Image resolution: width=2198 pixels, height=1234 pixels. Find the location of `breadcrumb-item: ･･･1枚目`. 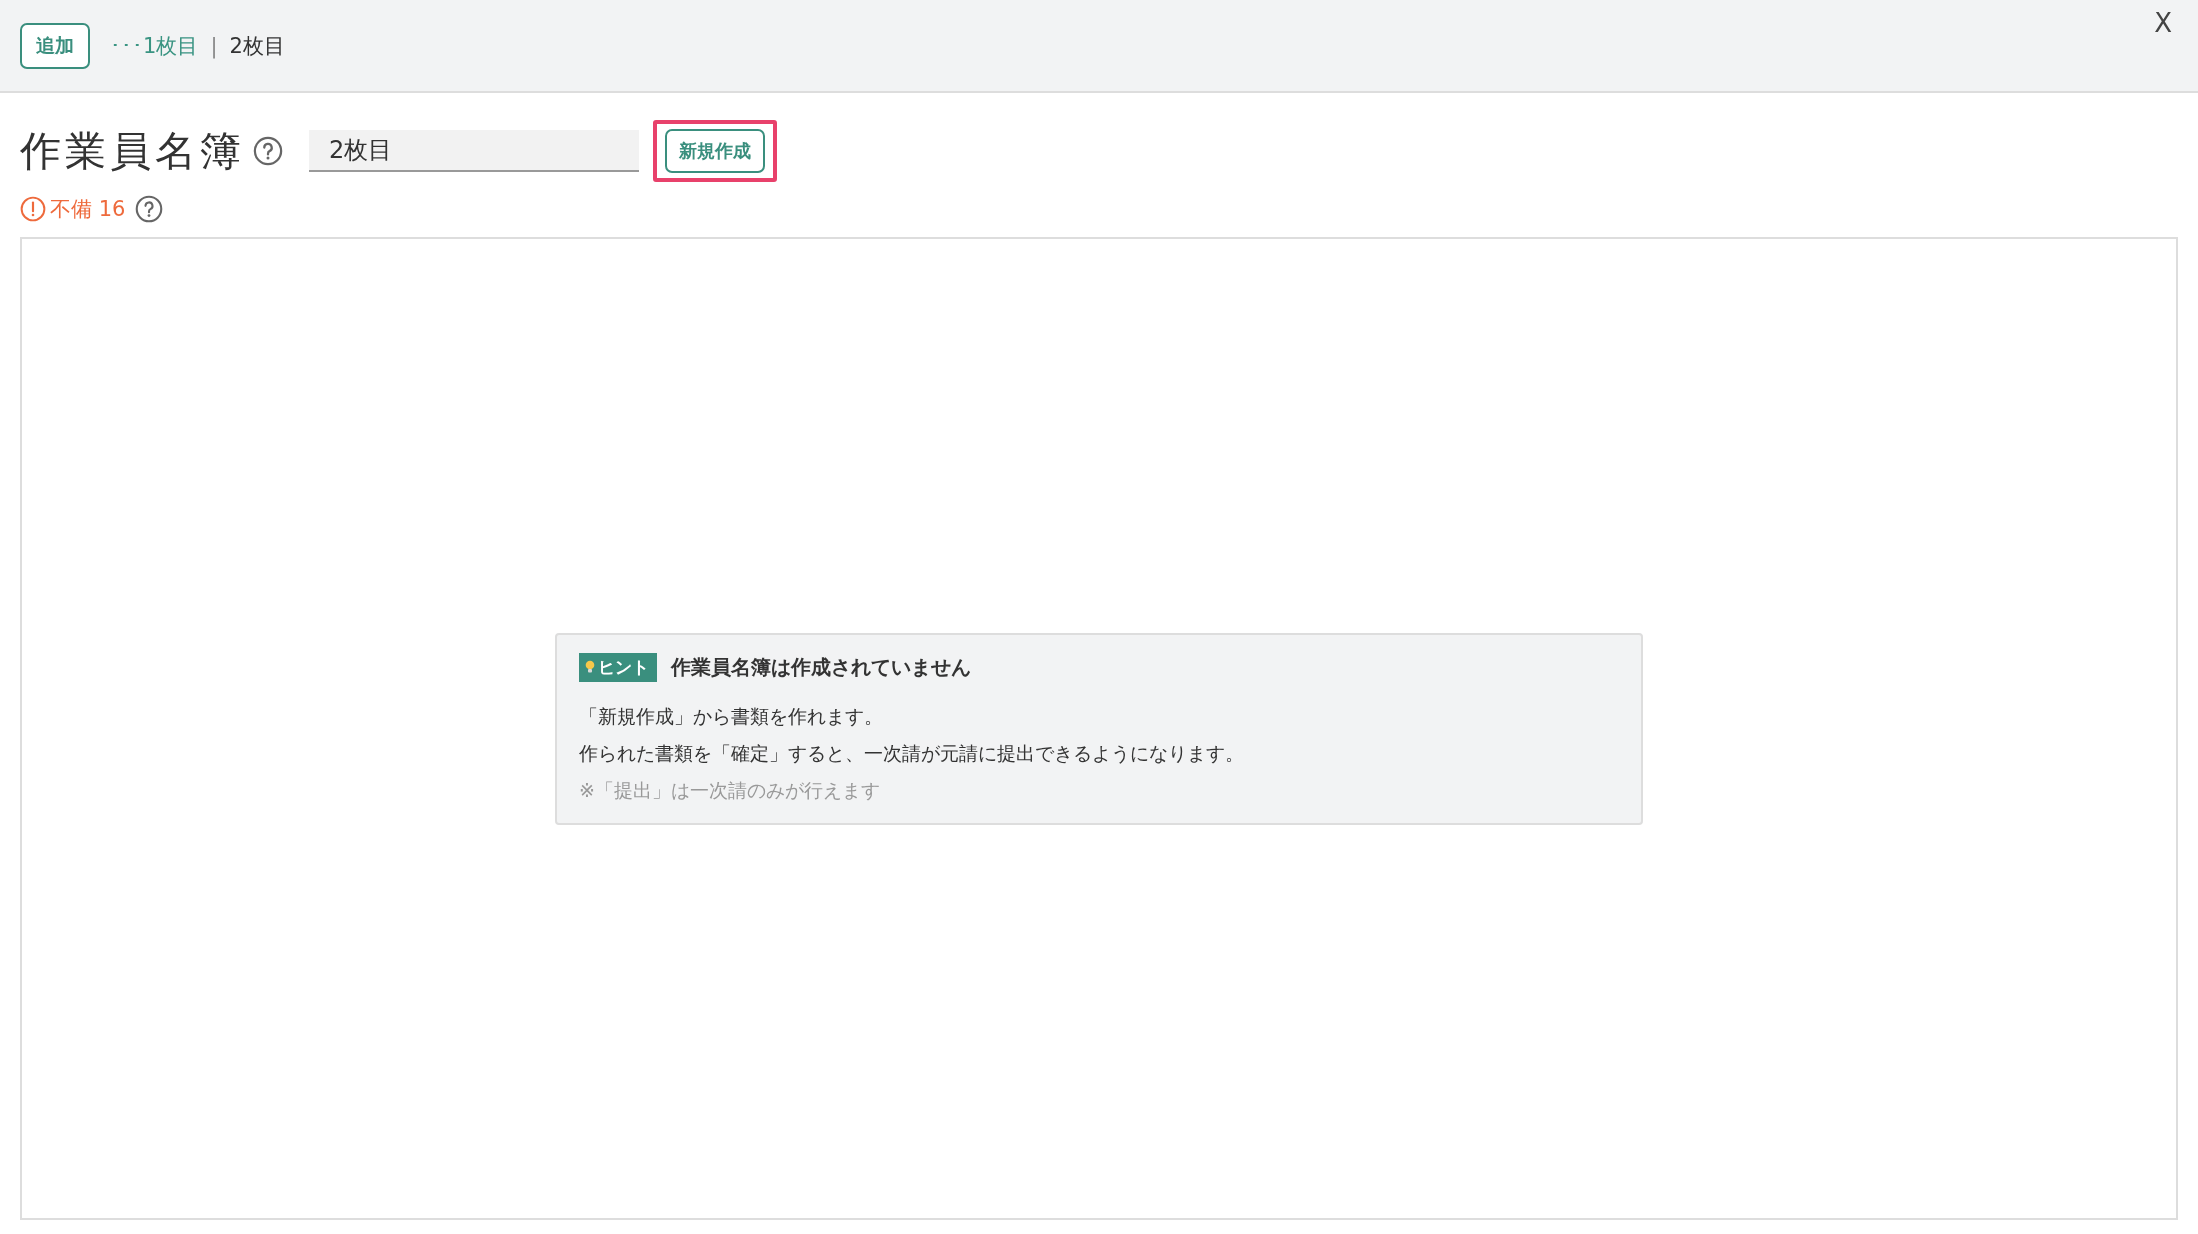

breadcrumb-item: ･･･1枚目 is located at coordinates (154, 45).